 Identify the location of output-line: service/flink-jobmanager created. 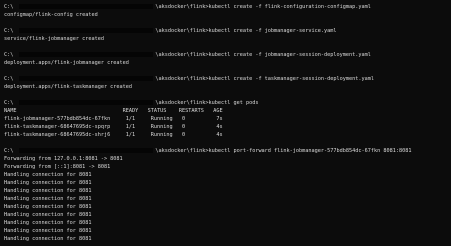
(54, 39).